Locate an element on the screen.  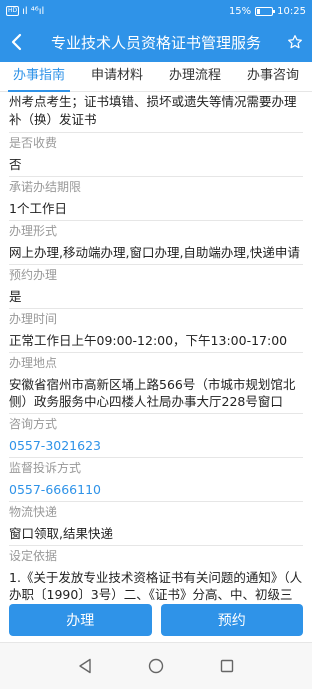
field-value: 窗口领取,结果快递 is located at coordinates (61, 533).